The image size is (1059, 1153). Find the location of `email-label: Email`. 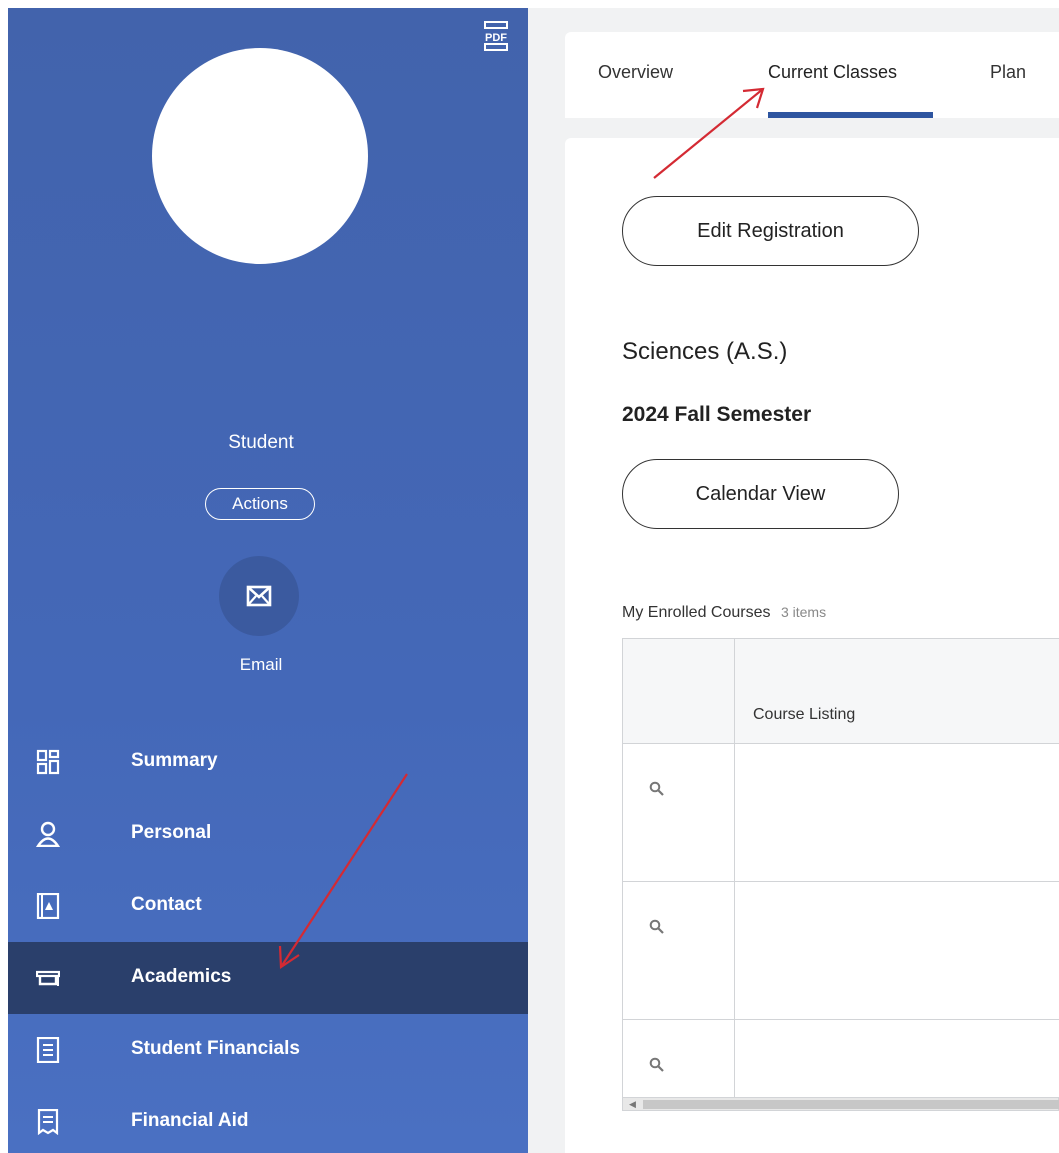

email-label: Email is located at coordinates (261, 664).